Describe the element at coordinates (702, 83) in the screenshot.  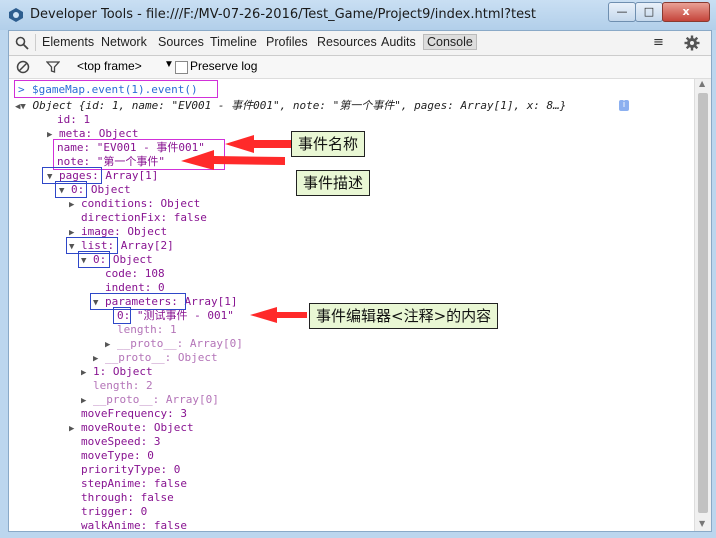
I see `scroll-up-icon: ▲` at that location.